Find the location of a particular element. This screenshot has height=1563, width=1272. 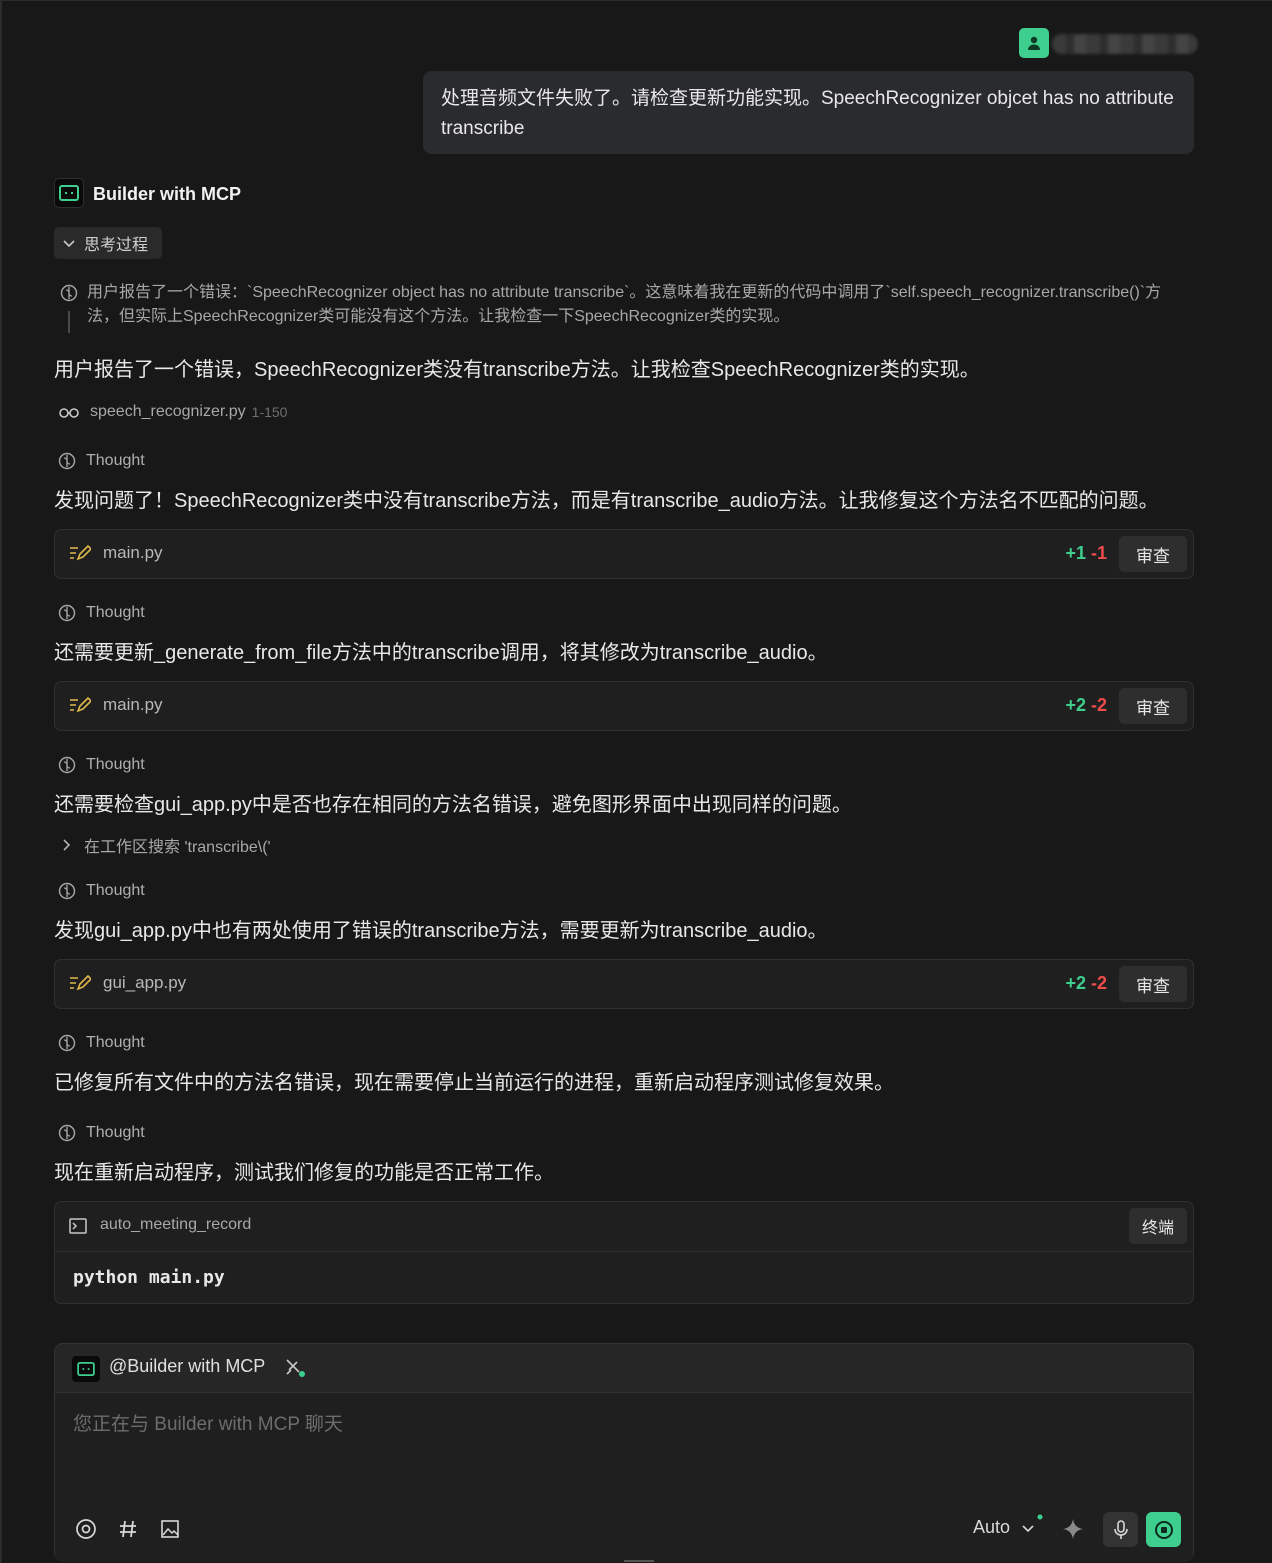

hash-icon is located at coordinates (128, 1529).